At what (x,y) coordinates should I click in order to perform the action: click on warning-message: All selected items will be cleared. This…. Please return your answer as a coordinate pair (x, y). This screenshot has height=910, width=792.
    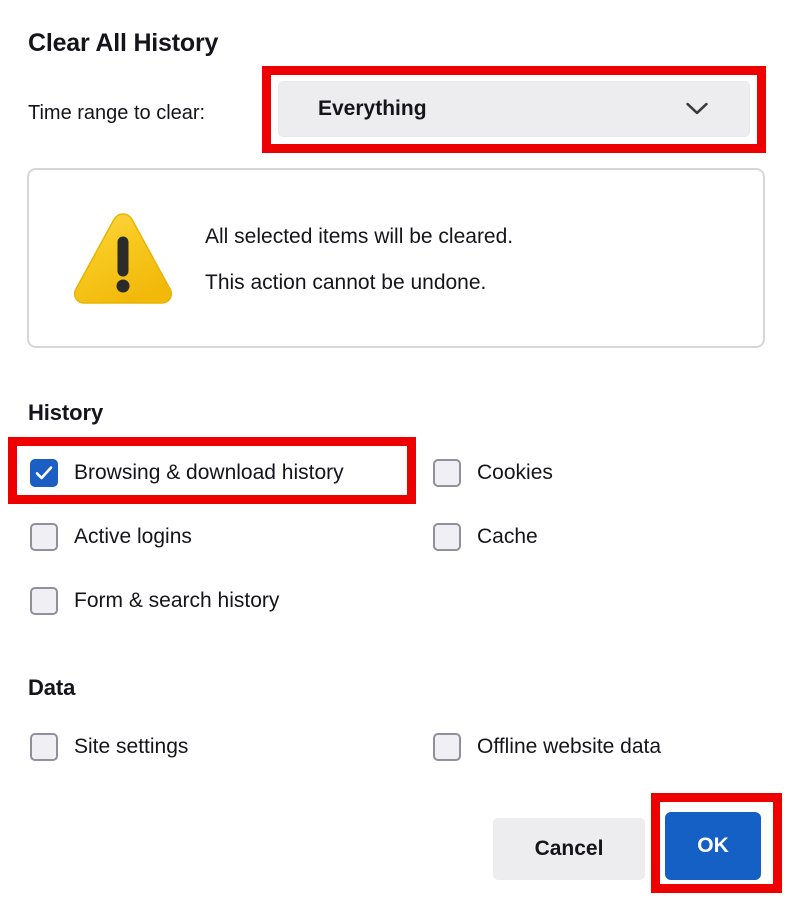
    Looking at the image, I should click on (470, 260).